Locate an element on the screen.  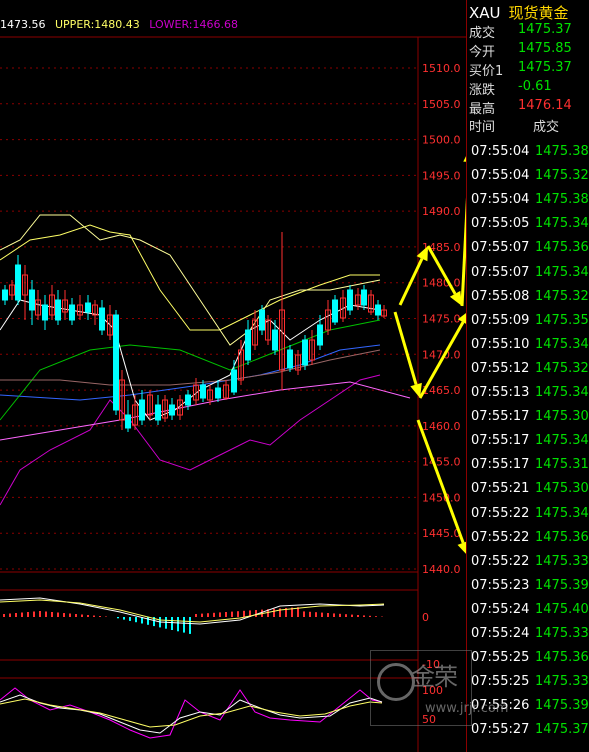
trade-row: 07:55:22 1475.33 is located at coordinates (529, 566).